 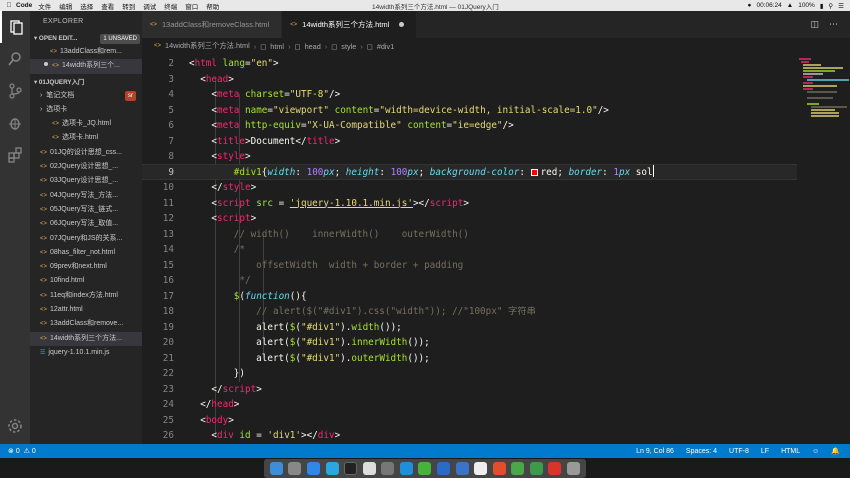 What do you see at coordinates (86, 281) in the screenshot?
I see `tree-file: <> 10find.html` at bounding box center [86, 281].